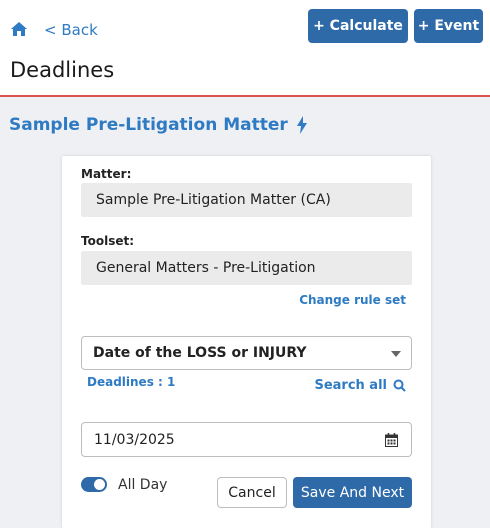  I want to click on matter-label: Matter:, so click(106, 174).